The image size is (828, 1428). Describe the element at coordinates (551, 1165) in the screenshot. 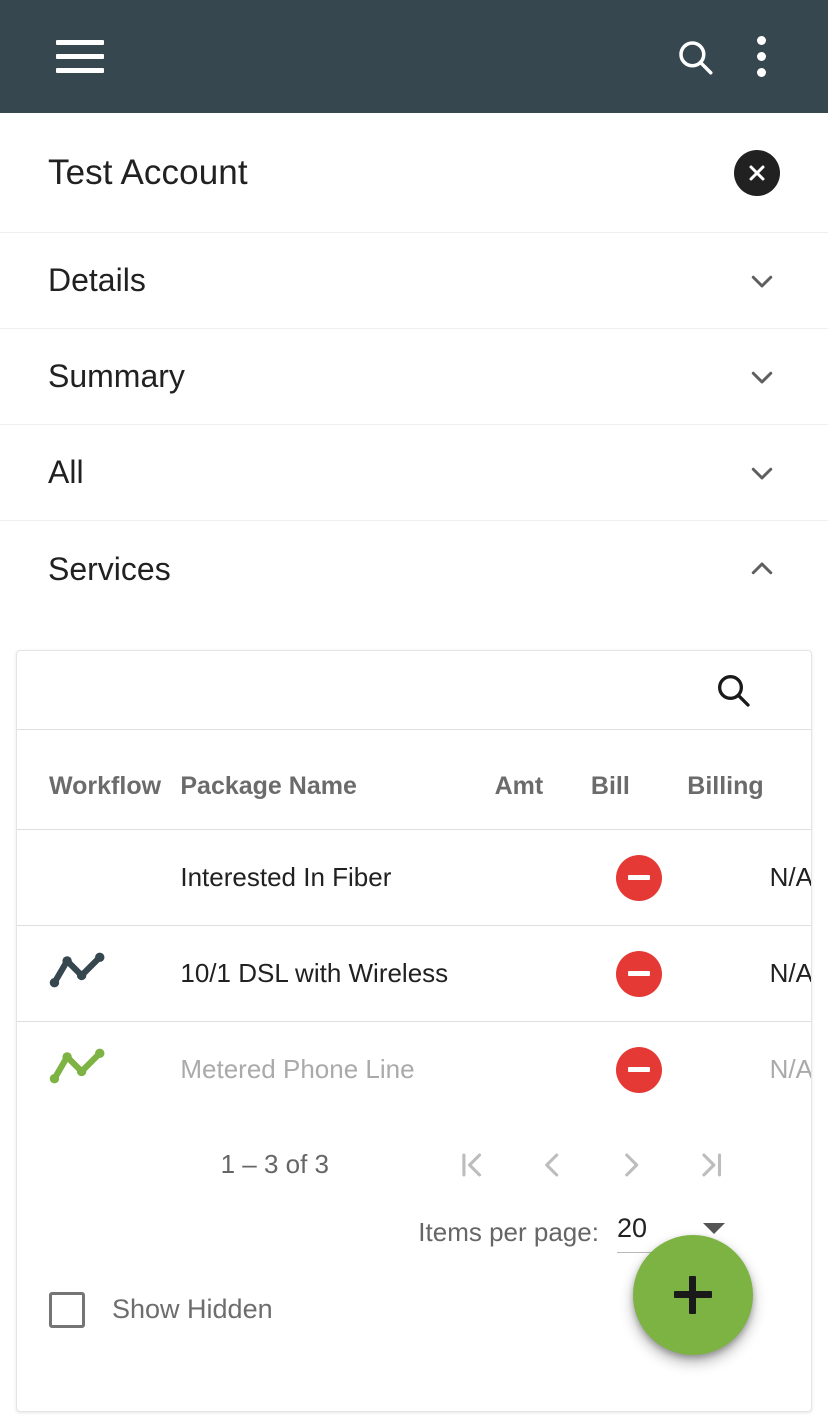

I see `chevron-left-icon` at that location.